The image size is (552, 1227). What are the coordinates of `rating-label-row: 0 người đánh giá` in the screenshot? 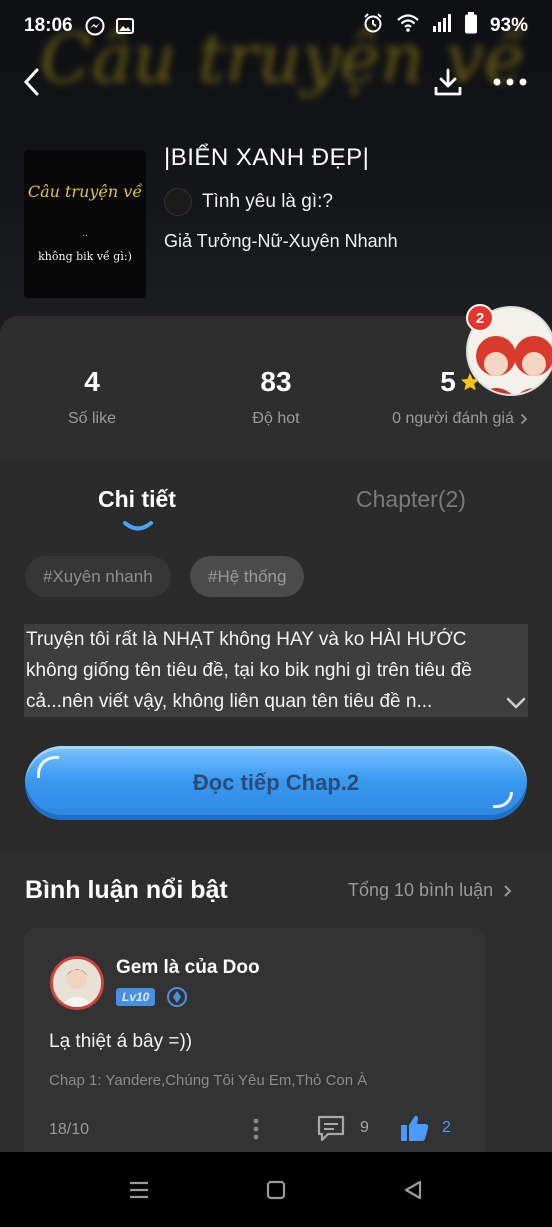 It's located at (460, 419).